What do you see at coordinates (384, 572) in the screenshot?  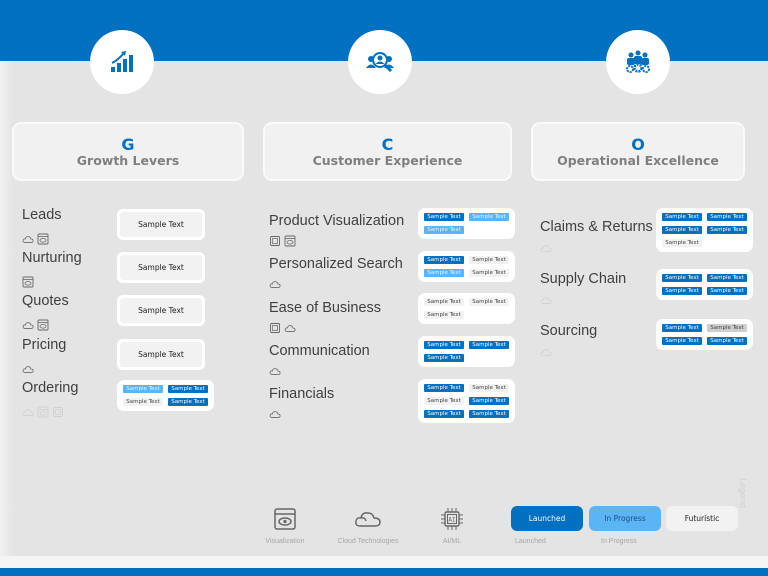 I see `bottom-banner` at bounding box center [384, 572].